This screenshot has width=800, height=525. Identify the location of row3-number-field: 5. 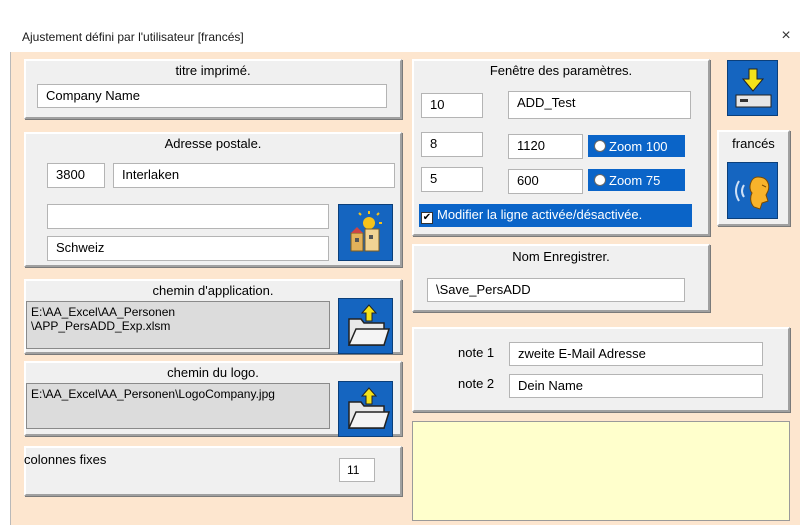
(452, 179).